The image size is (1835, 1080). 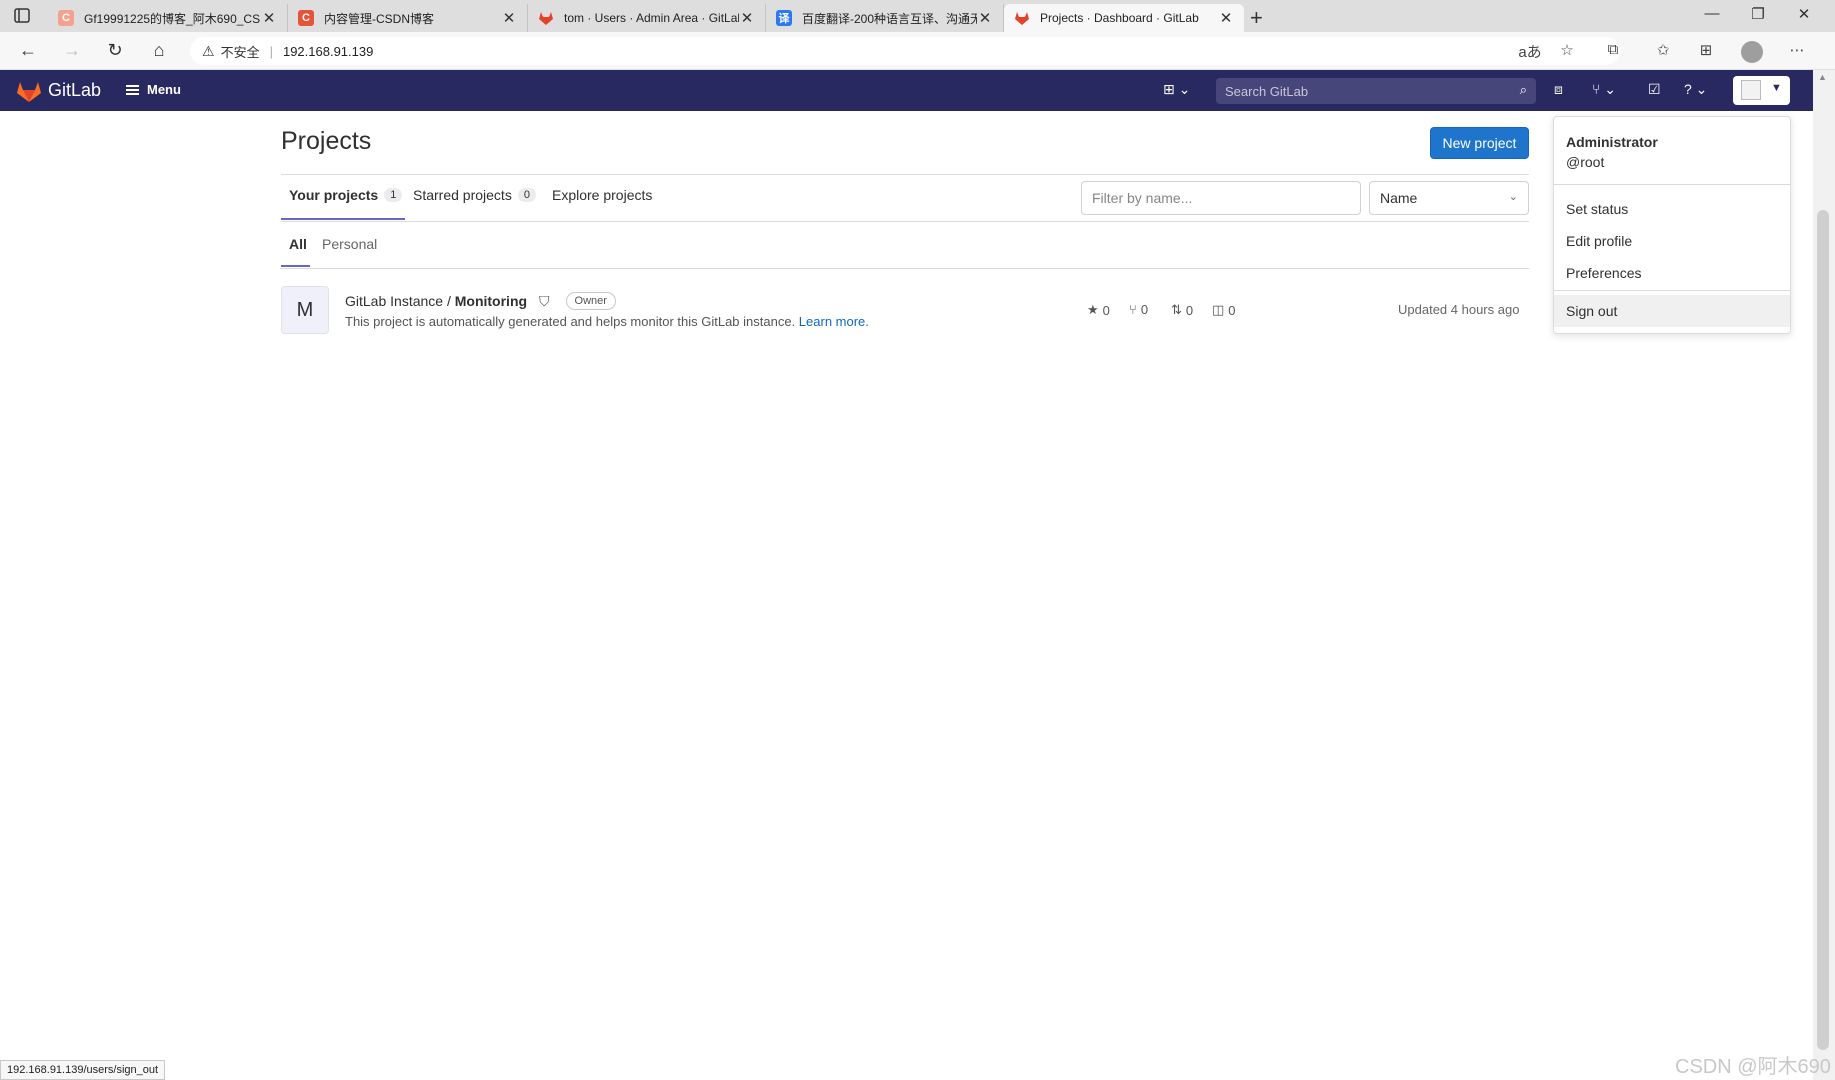 What do you see at coordinates (328, 51) in the screenshot?
I see `url-text: 192.168.91.139` at bounding box center [328, 51].